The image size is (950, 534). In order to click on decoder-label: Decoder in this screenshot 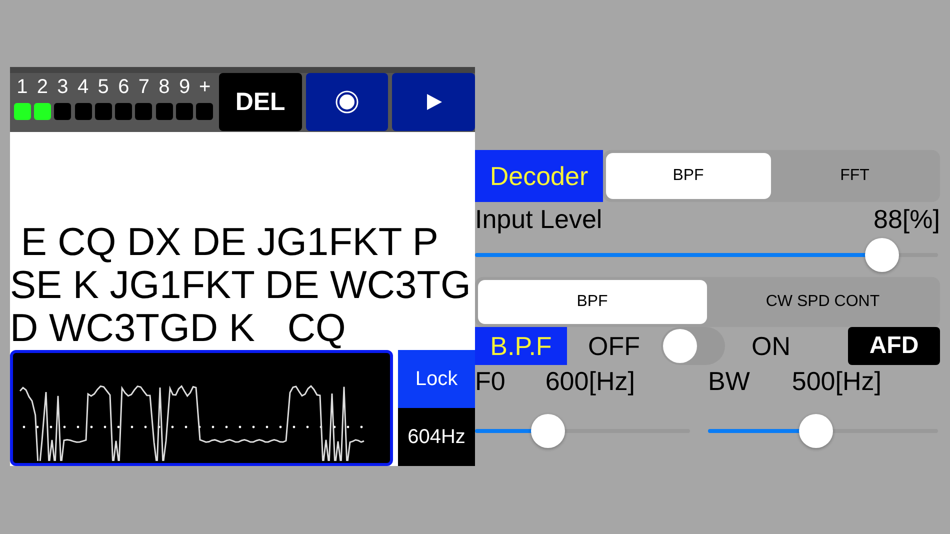, I will do `click(539, 176)`.